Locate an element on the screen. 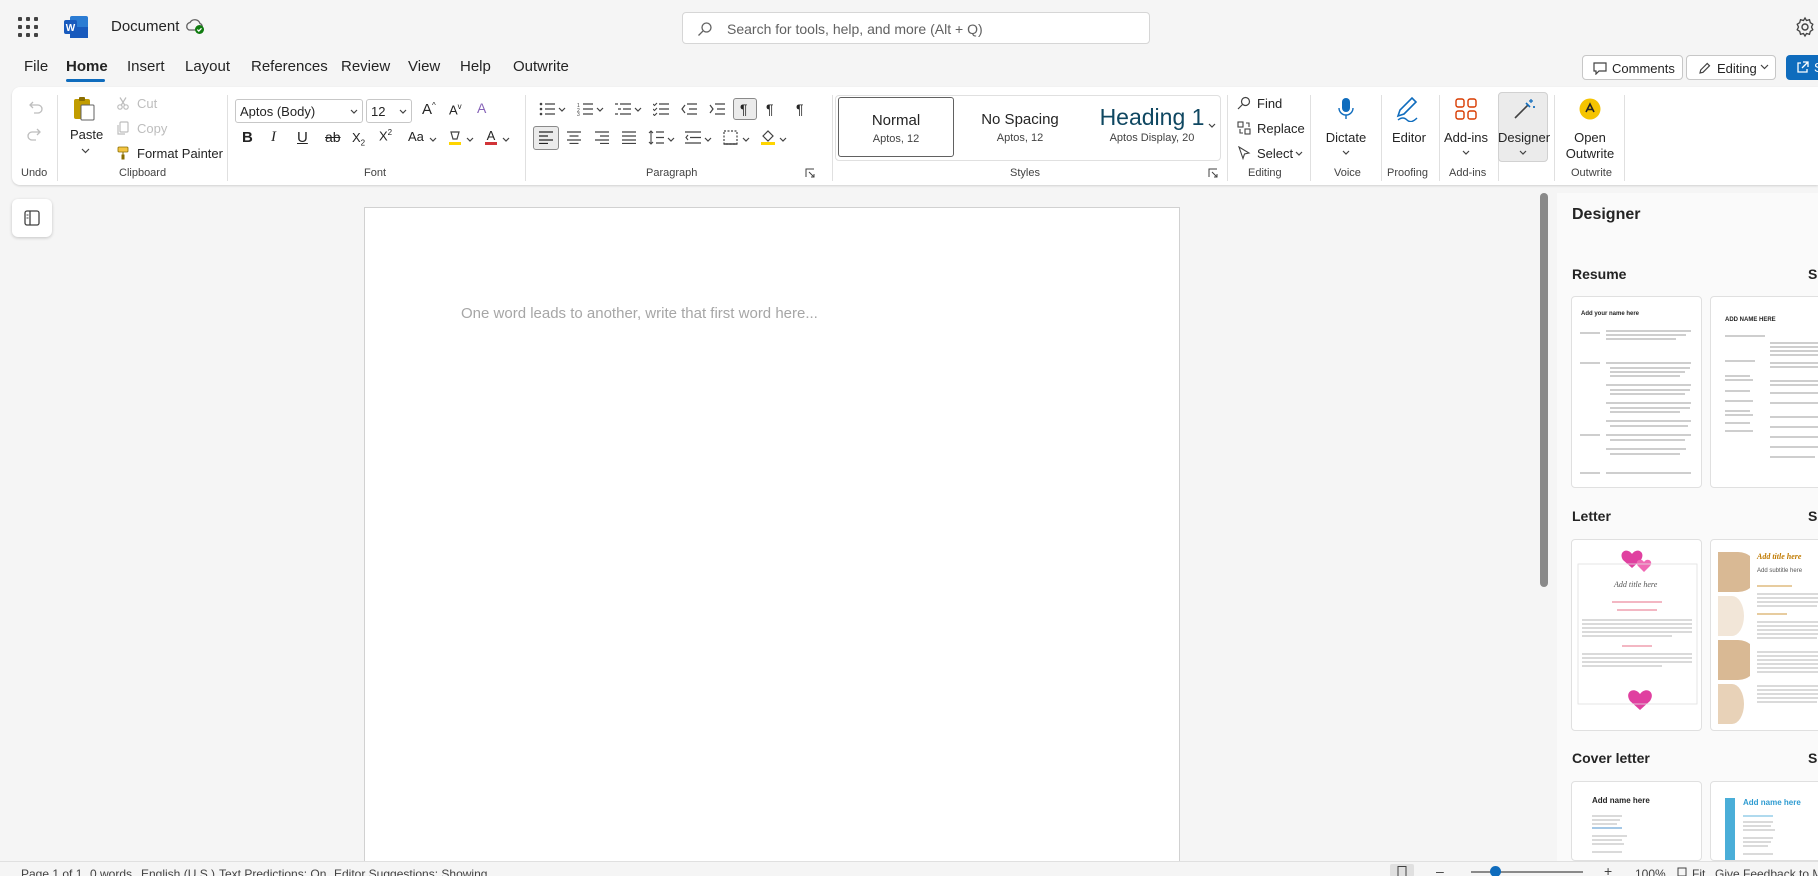 Image resolution: width=1818 pixels, height=876 pixels. tab-outwrite: Outwrite is located at coordinates (541, 66).